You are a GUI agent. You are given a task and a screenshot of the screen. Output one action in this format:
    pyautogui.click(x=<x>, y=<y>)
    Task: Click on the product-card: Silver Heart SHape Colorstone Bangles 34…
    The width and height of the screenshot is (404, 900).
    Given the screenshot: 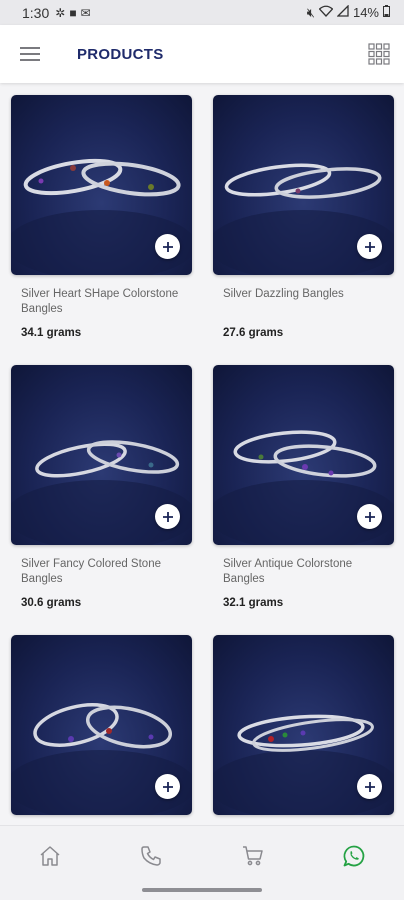 What is the action you would take?
    pyautogui.click(x=101, y=230)
    